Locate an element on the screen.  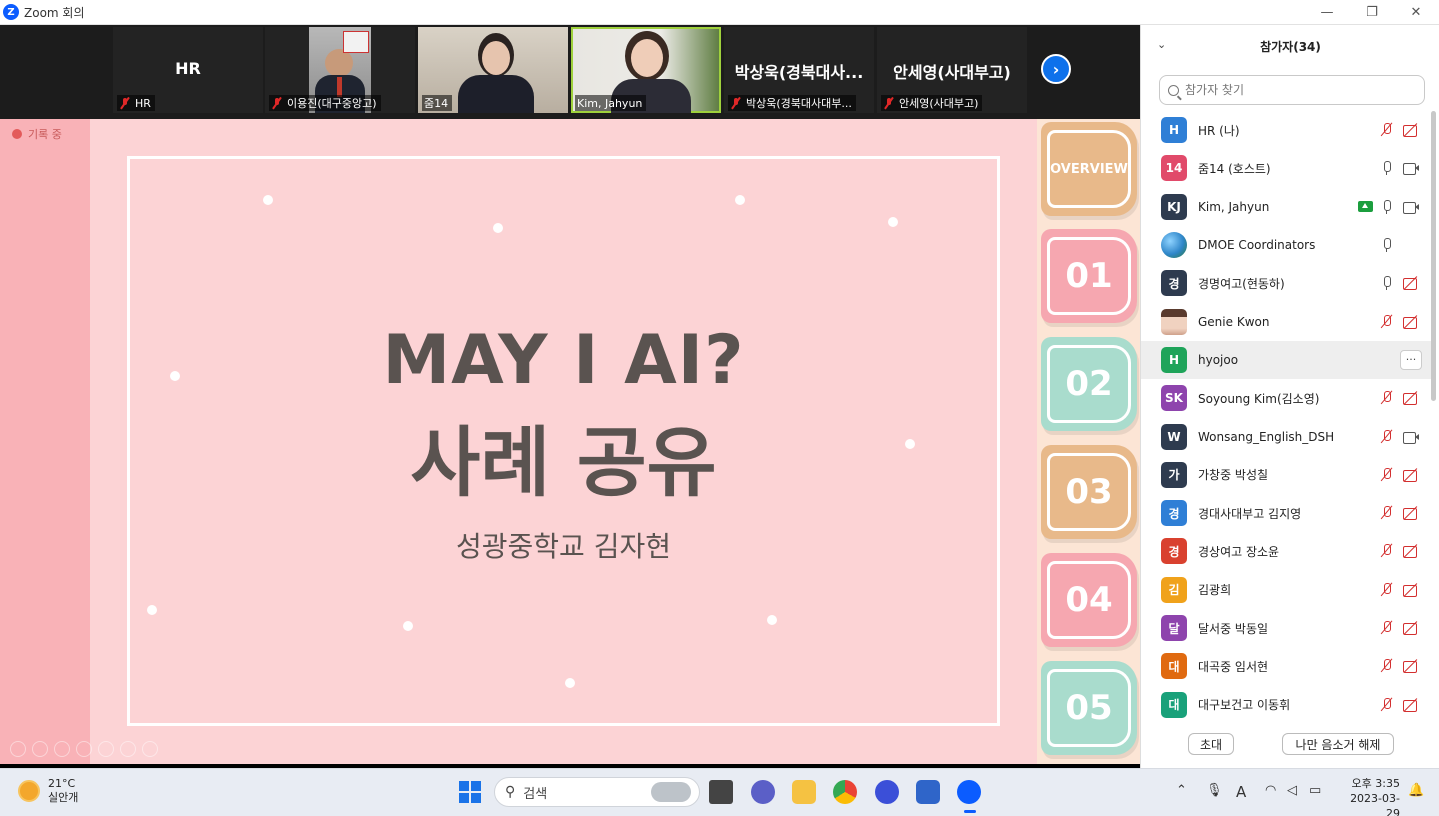
participant-avatar: 14 is located at coordinates (1174, 168).